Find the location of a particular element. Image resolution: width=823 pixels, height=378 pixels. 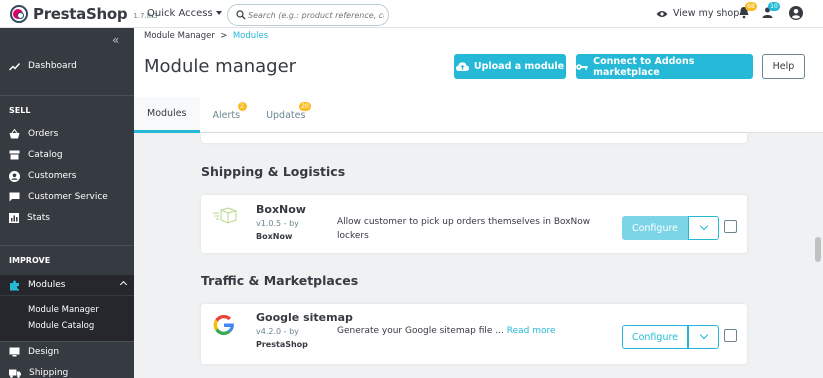

view-shop-link: View my shop is located at coordinates (697, 13).